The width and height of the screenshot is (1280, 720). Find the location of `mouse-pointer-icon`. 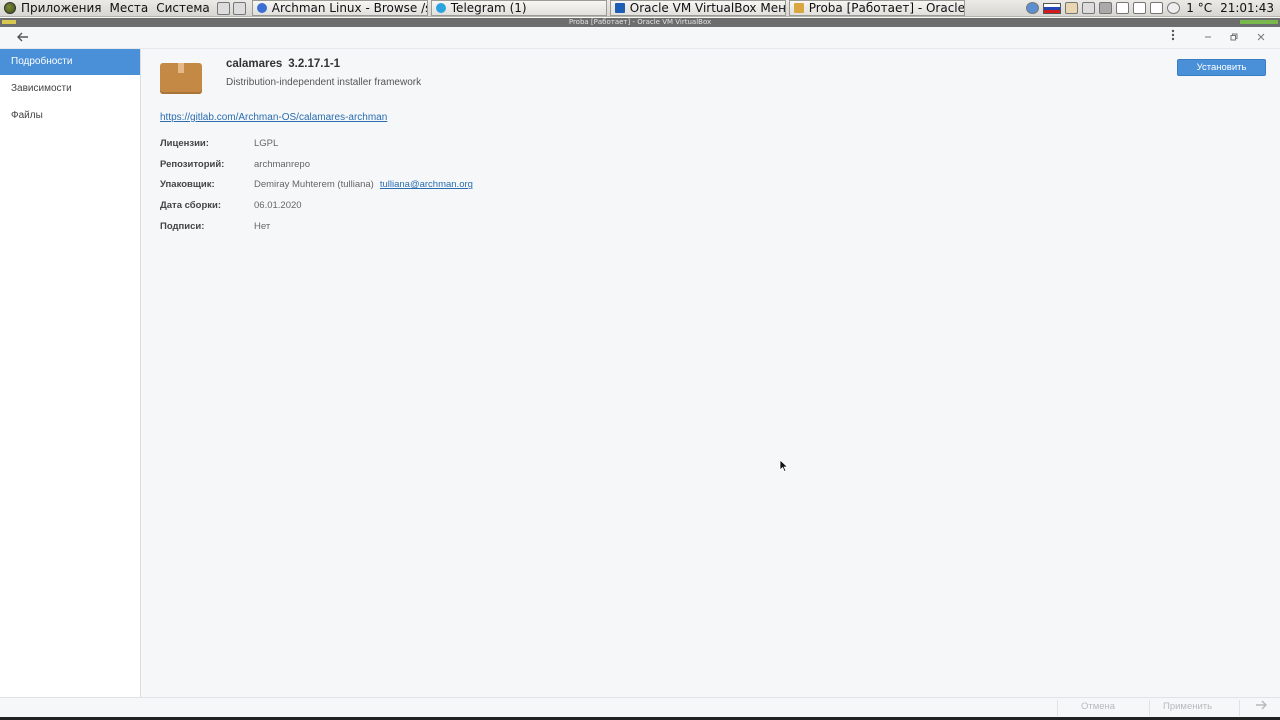

mouse-pointer-icon is located at coordinates (784, 466).